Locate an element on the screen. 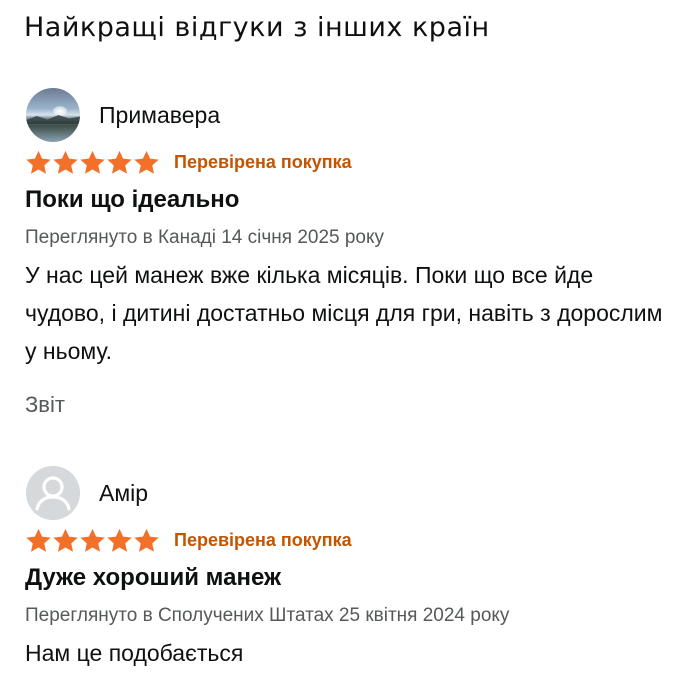 This screenshot has width=682, height=700. section-title: Найкращі відгуки з інших країн is located at coordinates (257, 27).